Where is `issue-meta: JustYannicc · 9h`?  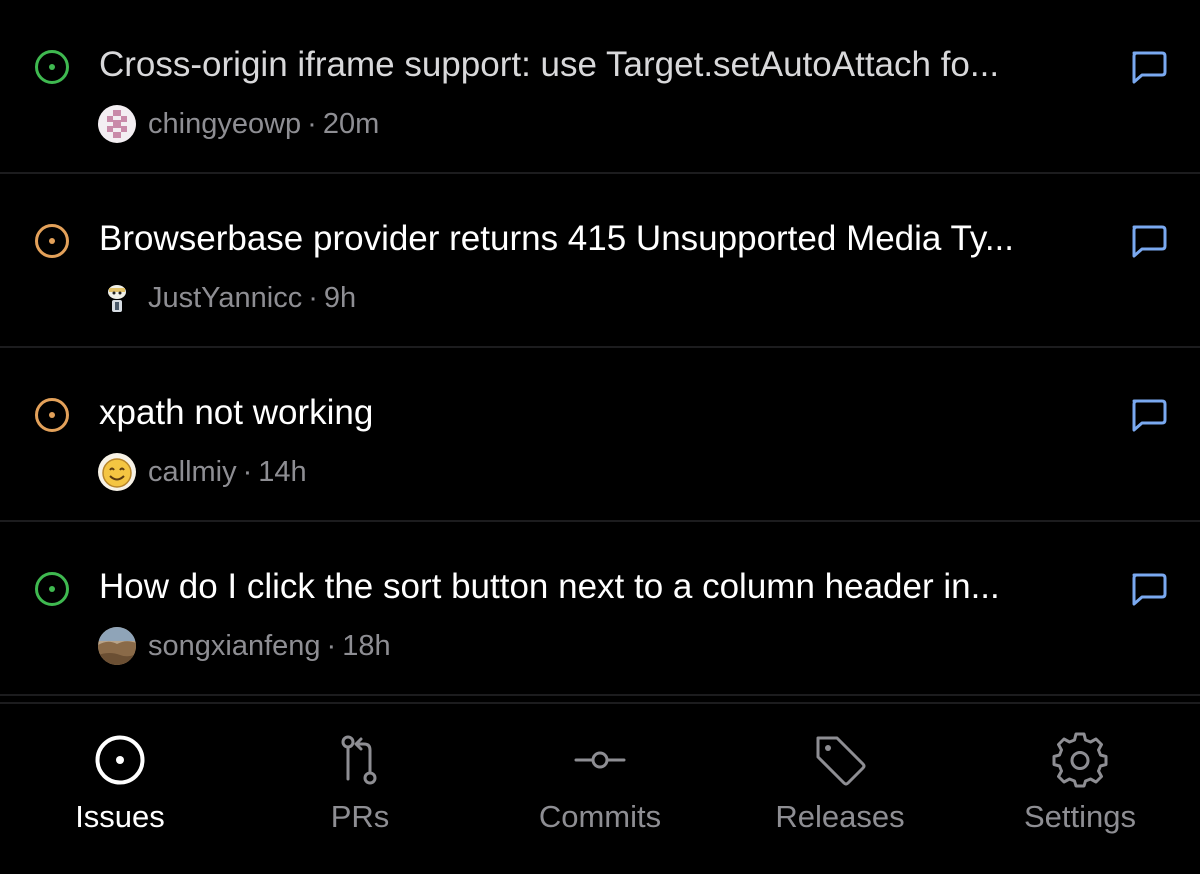
issue-meta: JustYannicc · 9h is located at coordinates (227, 298).